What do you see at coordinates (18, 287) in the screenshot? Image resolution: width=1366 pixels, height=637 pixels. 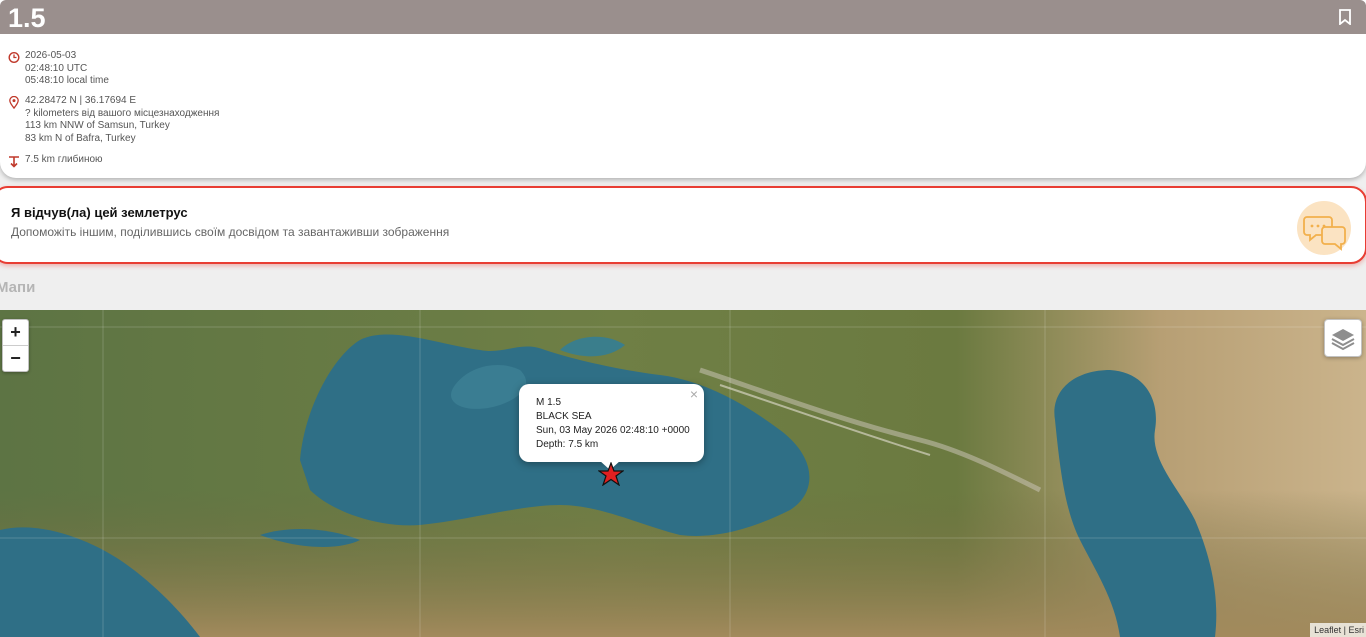 I see `maps-section-title: Мапи` at bounding box center [18, 287].